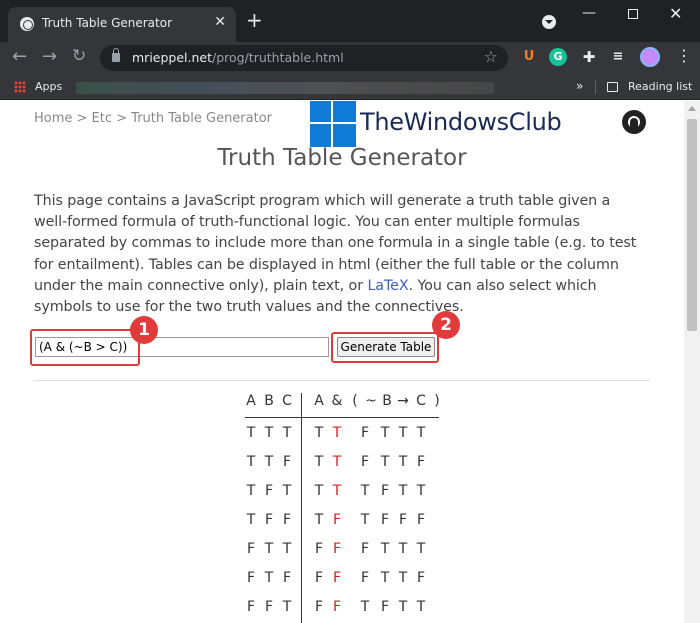 The height and width of the screenshot is (623, 700). What do you see at coordinates (345, 464) in the screenshot?
I see `table-row: TTFTTFTTF` at bounding box center [345, 464].